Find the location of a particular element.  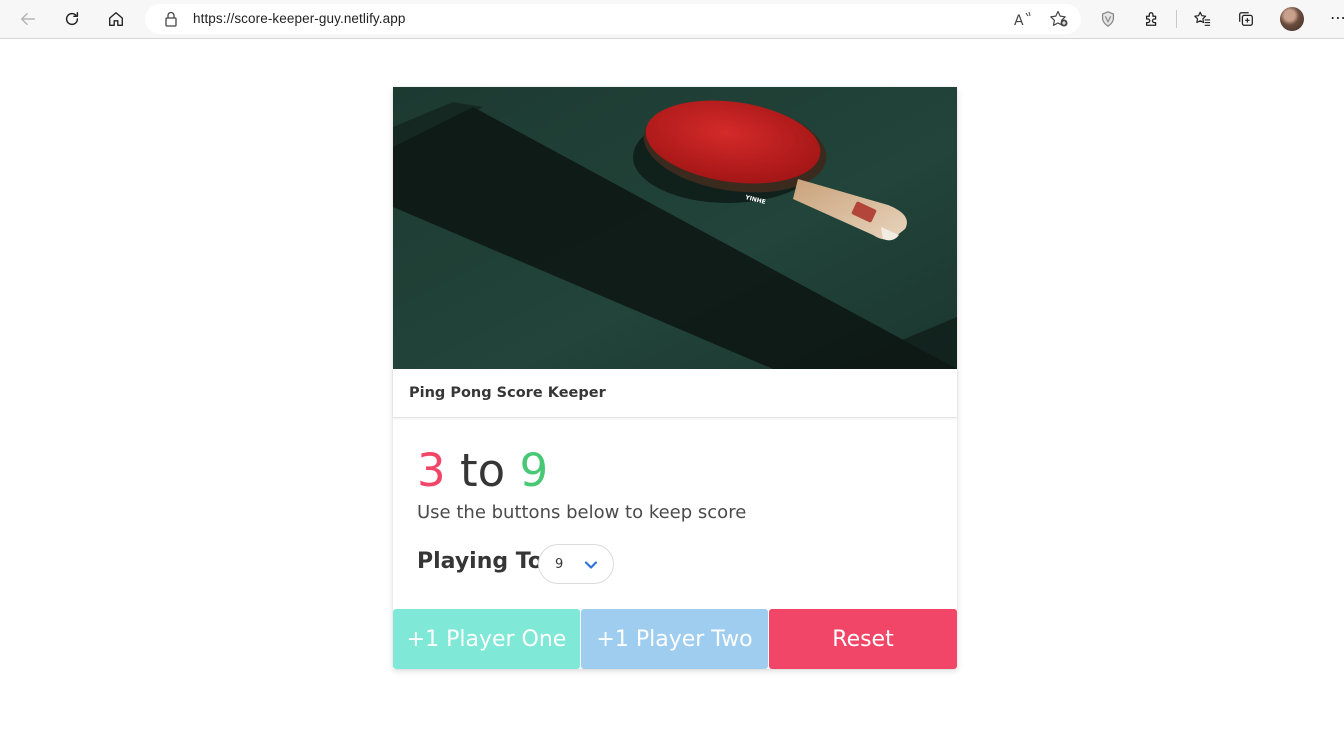

address-bar: https://score-keeper-guy.netlify.app A is located at coordinates (613, 19).